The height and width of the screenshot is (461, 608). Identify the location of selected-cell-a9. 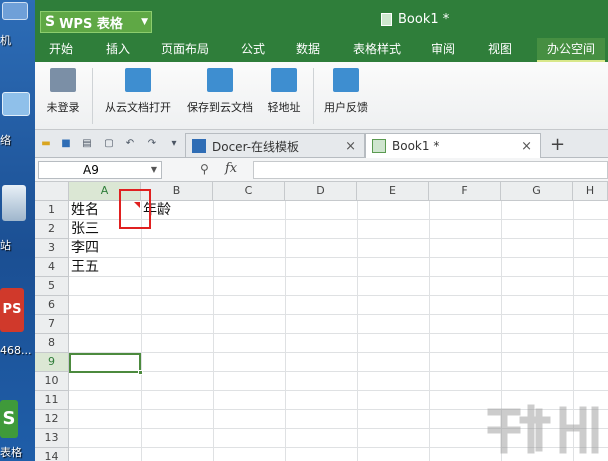
(106, 364).